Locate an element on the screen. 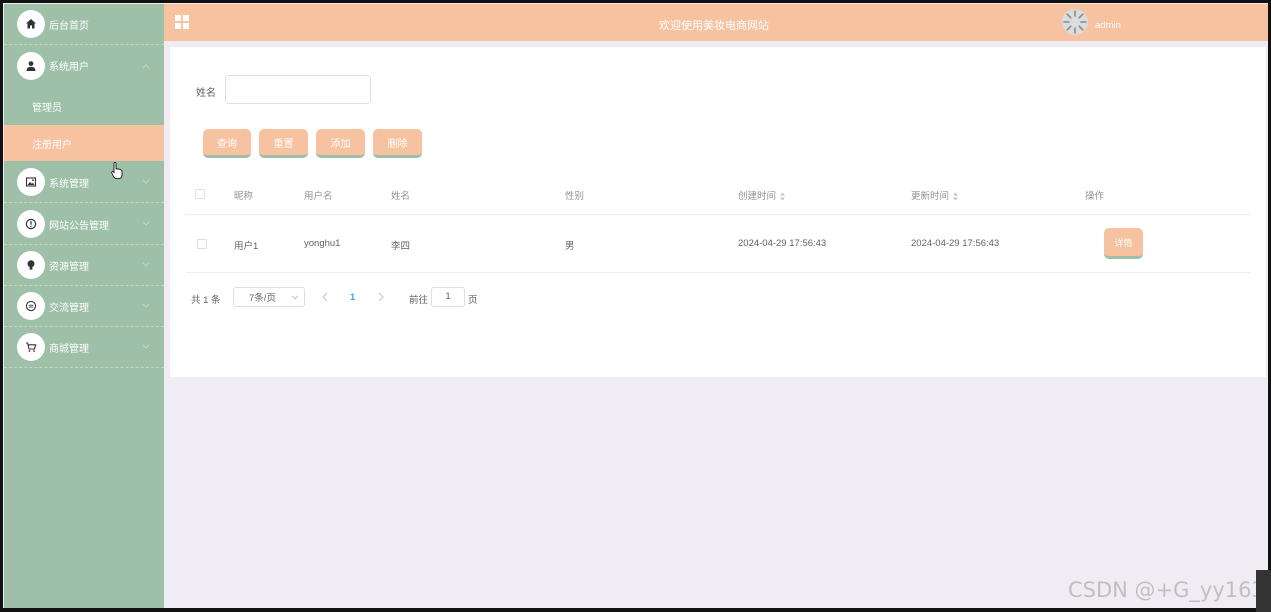  admin-username: admin is located at coordinates (1108, 25).